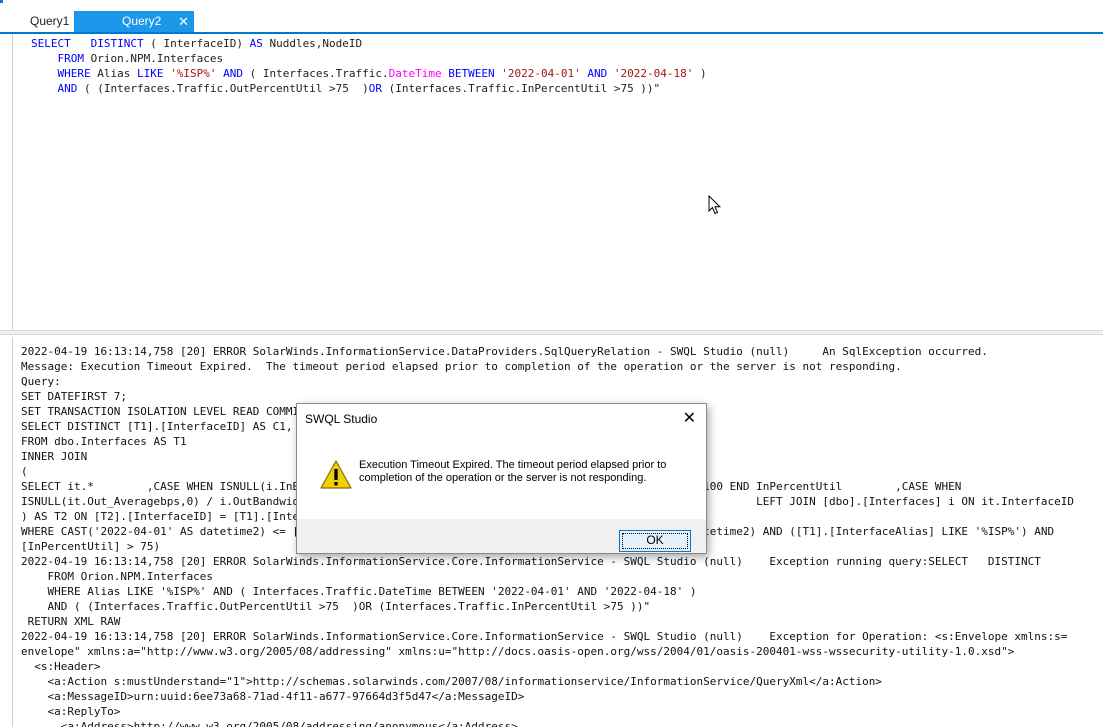 The image size is (1103, 727). I want to click on code-token: ), so click(700, 73).